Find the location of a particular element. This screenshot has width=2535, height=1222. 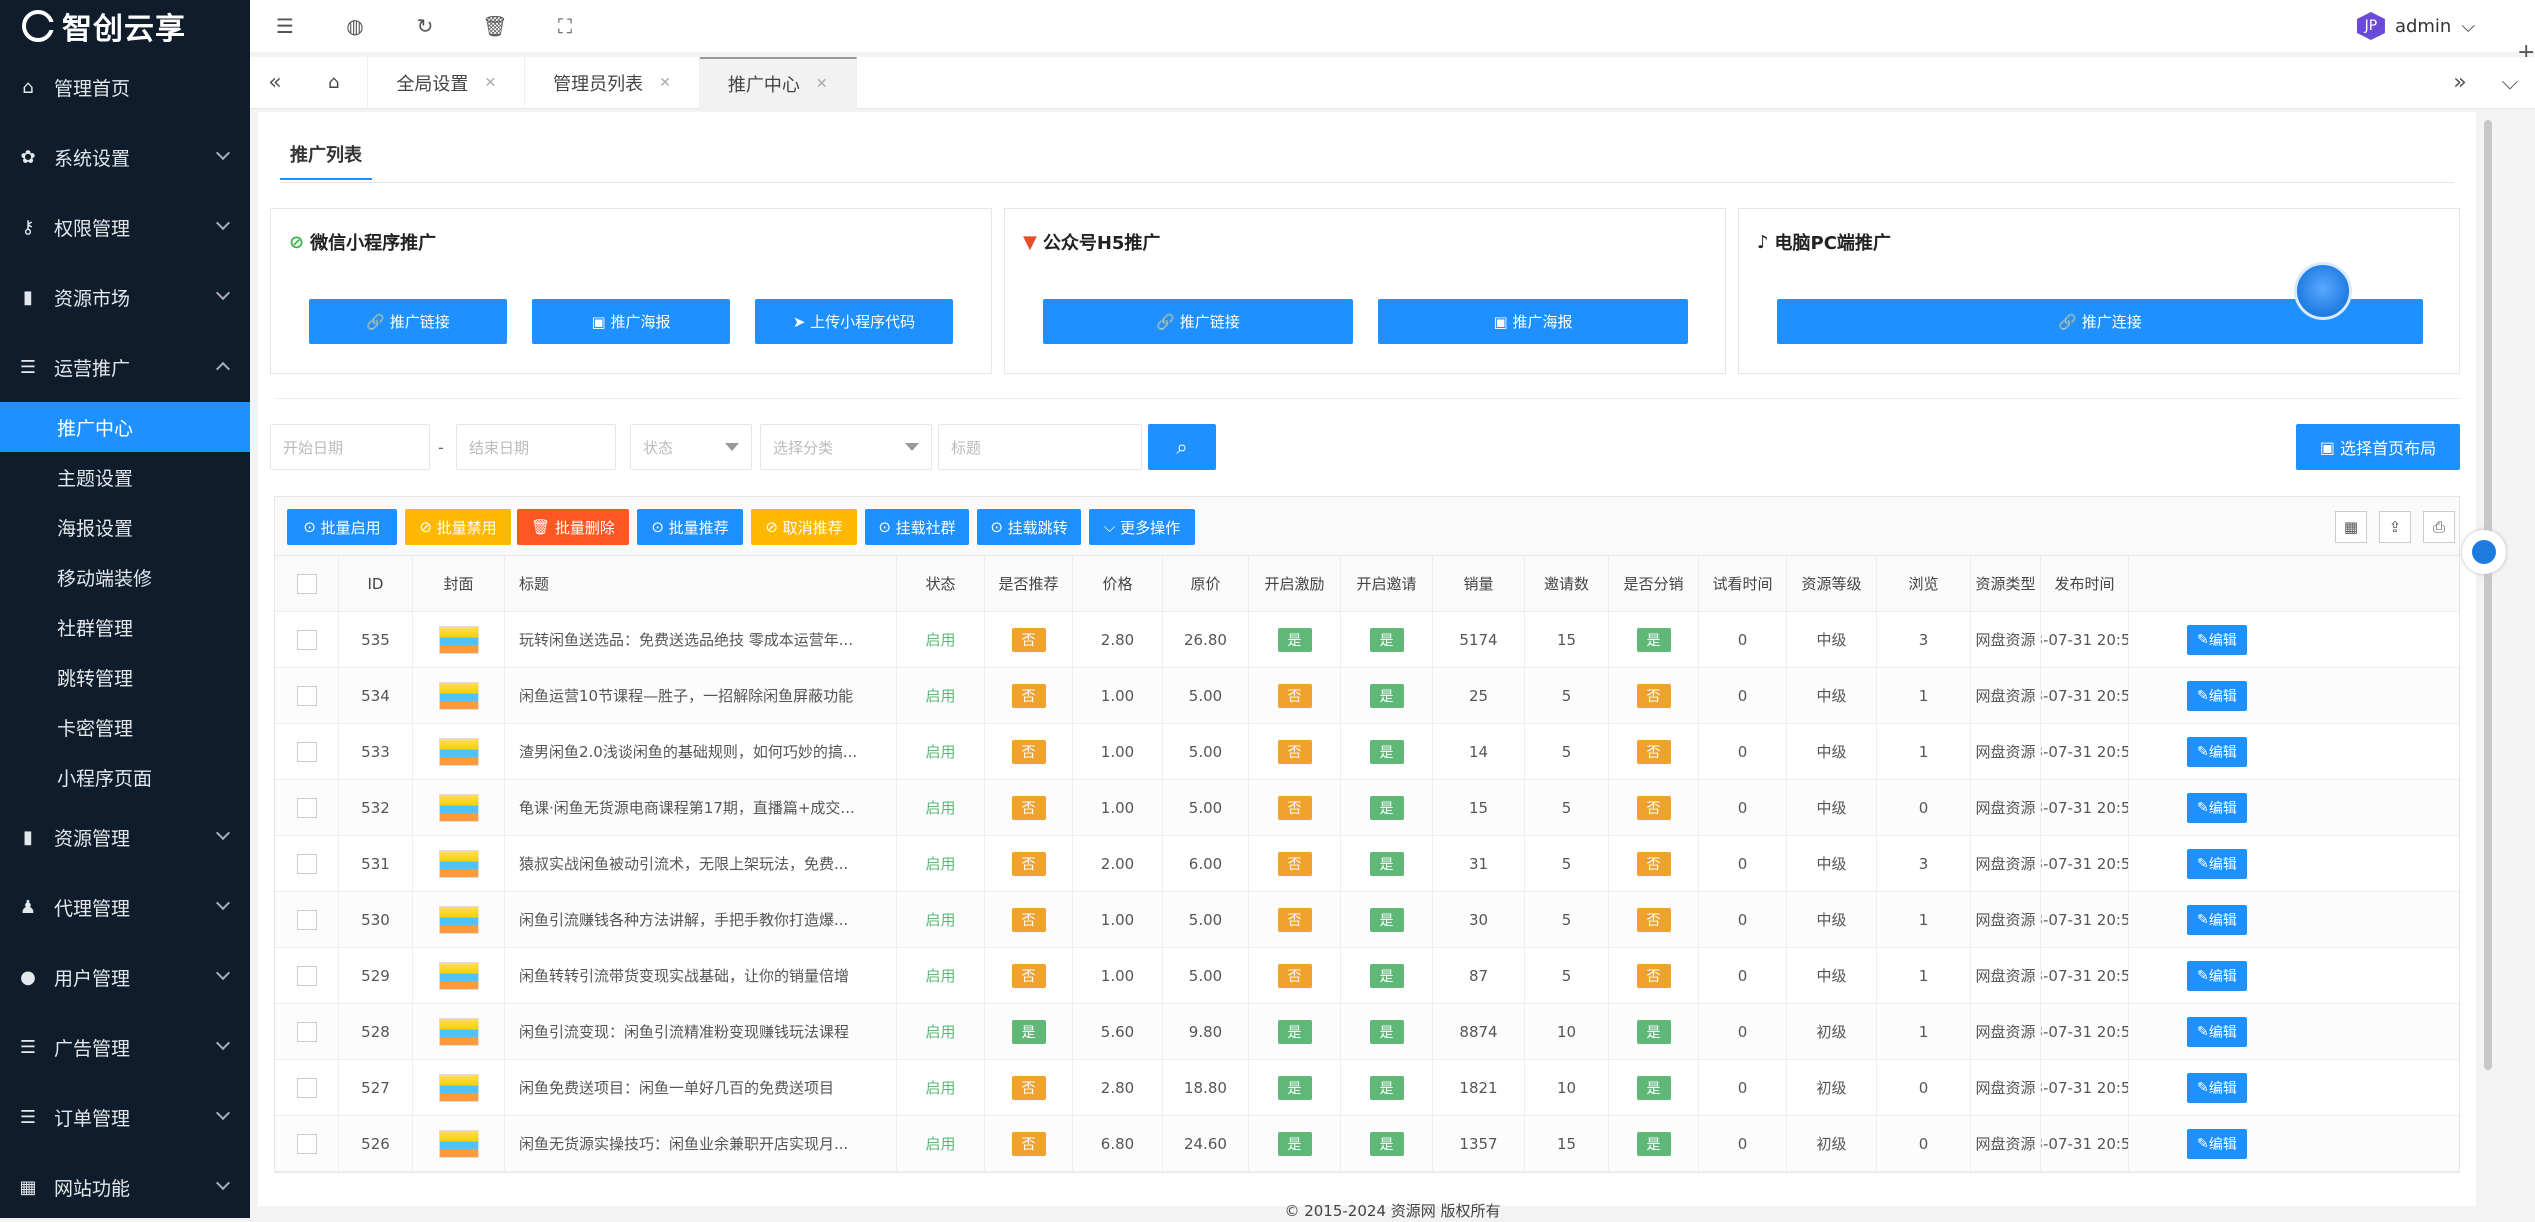

batch-delete-button: 🗑 批量删除 is located at coordinates (573, 527).